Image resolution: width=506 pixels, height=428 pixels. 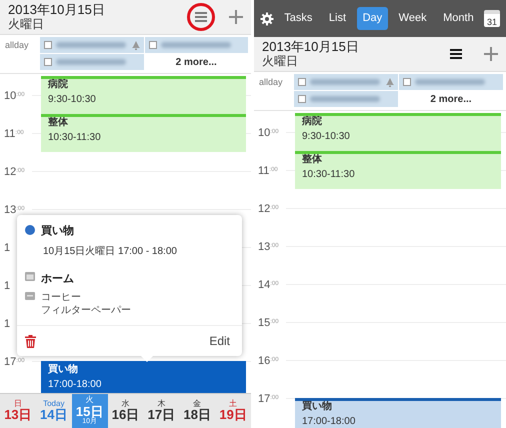 I want to click on note-line: コーヒー, so click(x=61, y=297).